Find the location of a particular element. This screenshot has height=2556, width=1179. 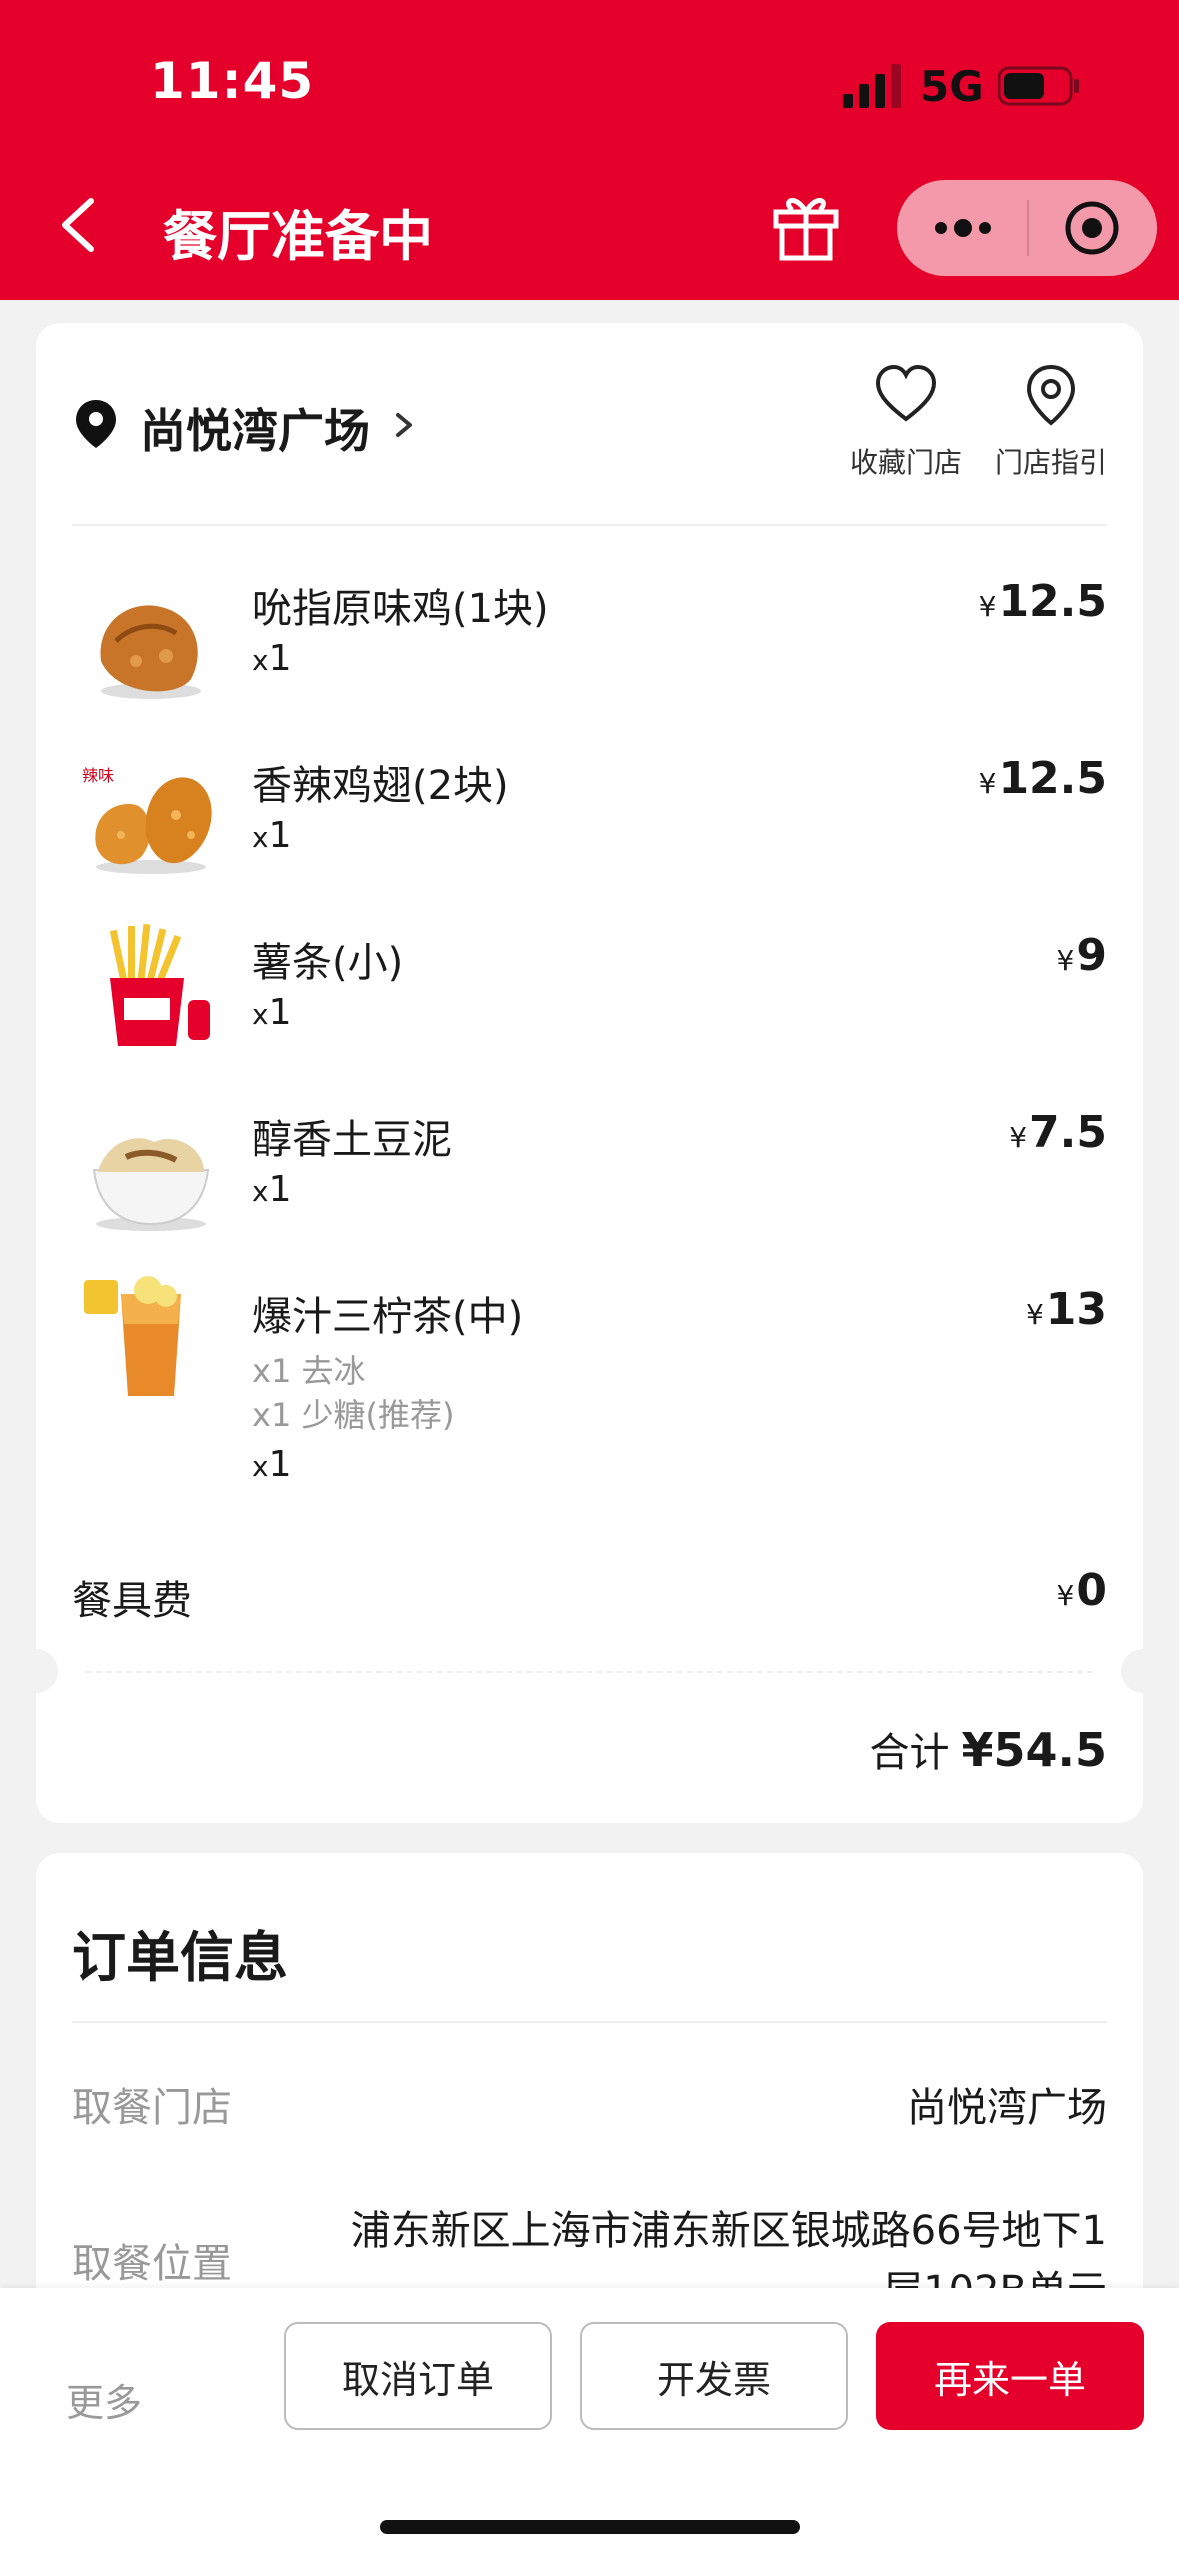

item-name: 香辣鸡翅(2块) is located at coordinates (380, 786).